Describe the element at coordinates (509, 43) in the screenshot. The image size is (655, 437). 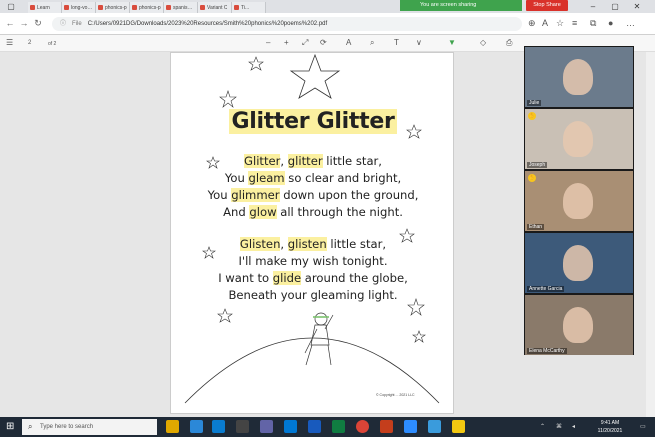
I see `print-icon: ⎙` at that location.